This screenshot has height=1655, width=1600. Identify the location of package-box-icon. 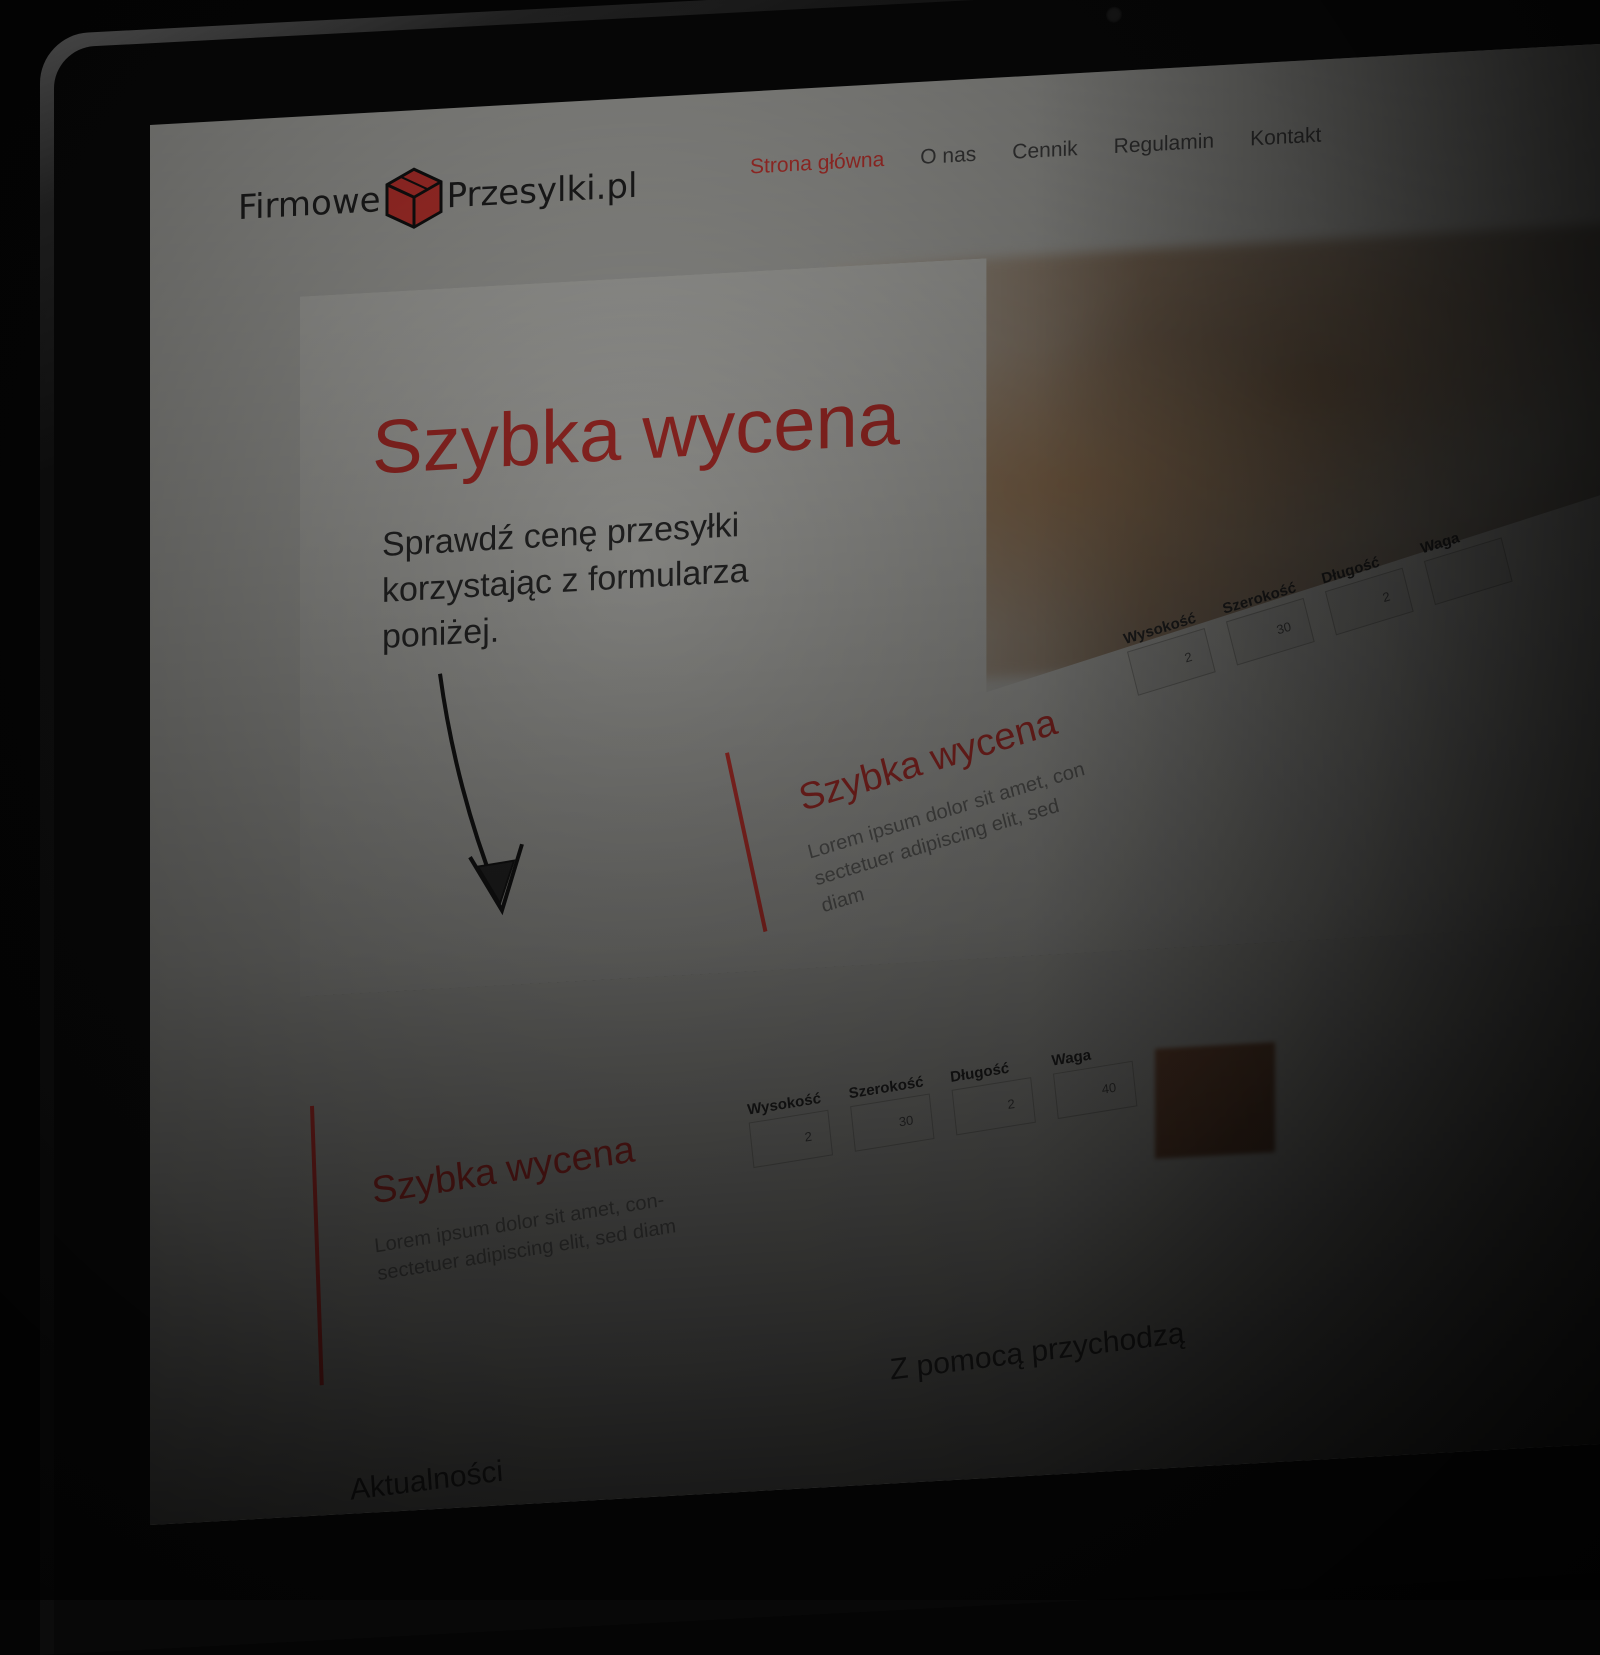
(414, 198).